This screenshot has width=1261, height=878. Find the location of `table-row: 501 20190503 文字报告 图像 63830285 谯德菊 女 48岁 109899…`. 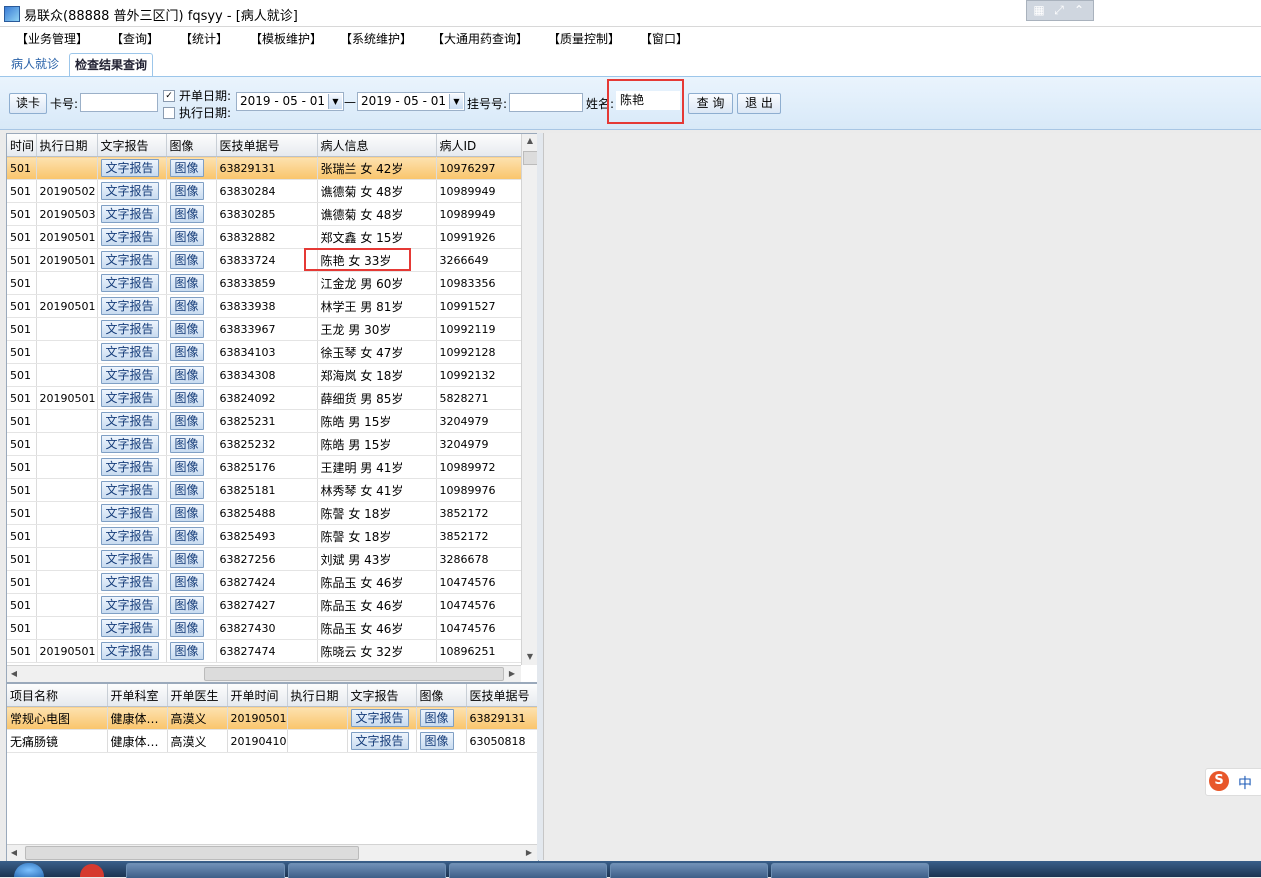

table-row: 501 20190503 文字报告 图像 63830285 谯德菊 女 48岁 109899… is located at coordinates (264, 214).